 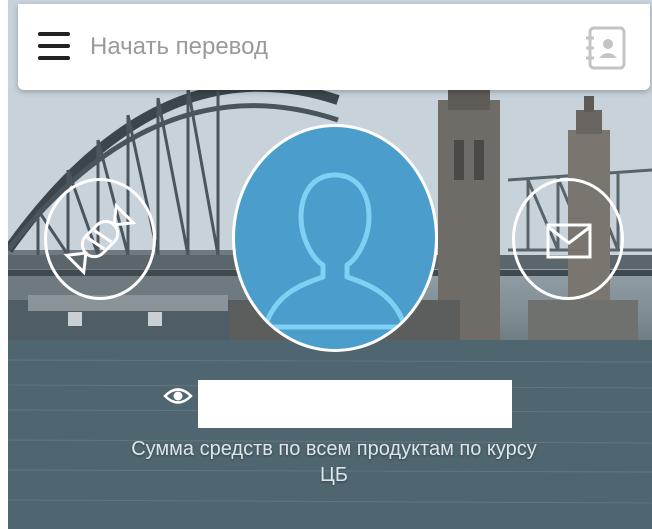 I want to click on profile-avatar, so click(x=335, y=238).